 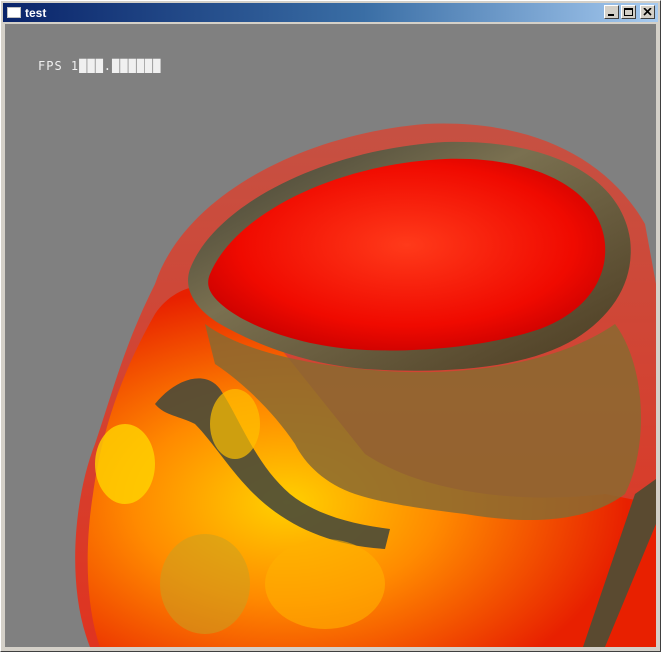 I want to click on teeth-region, so click(x=205, y=584).